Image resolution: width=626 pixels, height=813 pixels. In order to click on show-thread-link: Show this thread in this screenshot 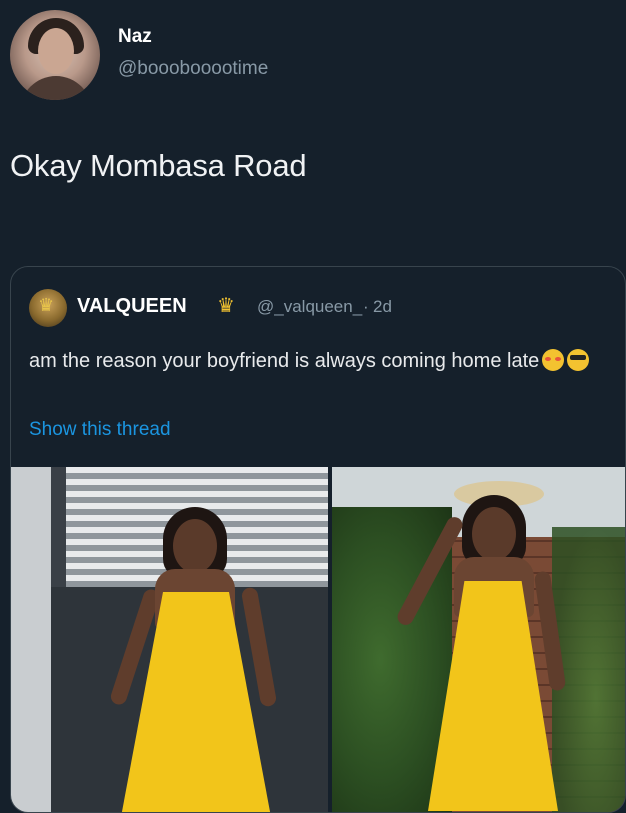, I will do `click(100, 430)`.